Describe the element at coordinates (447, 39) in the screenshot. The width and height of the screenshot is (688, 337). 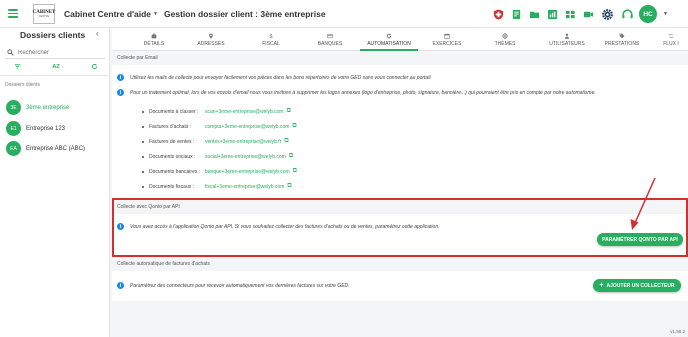
I see `tab-exercices: EXERCICES` at that location.